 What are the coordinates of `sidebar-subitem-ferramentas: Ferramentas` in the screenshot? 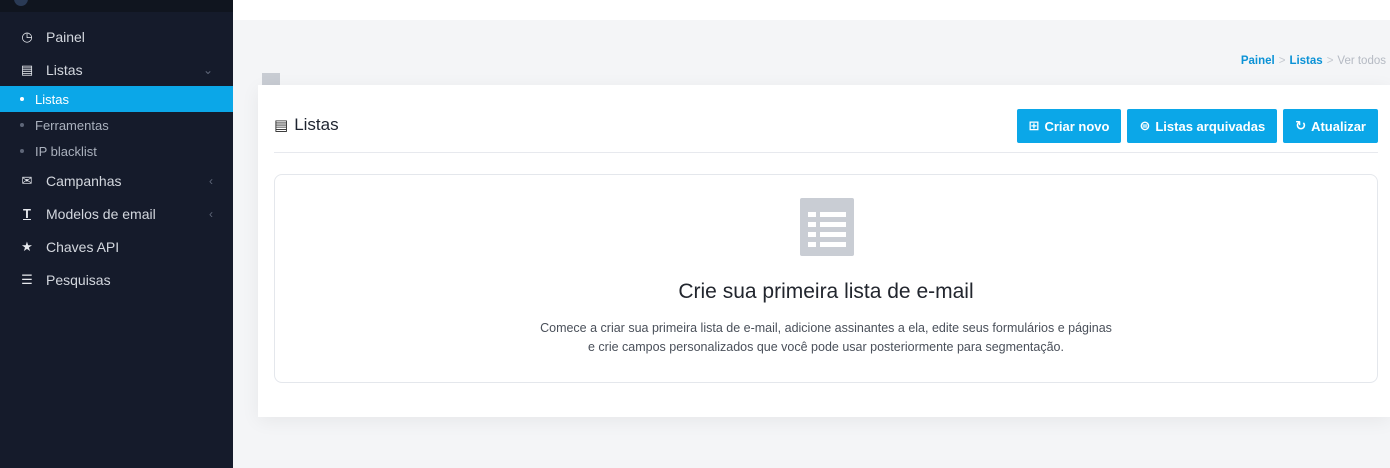 It's located at (116, 125).